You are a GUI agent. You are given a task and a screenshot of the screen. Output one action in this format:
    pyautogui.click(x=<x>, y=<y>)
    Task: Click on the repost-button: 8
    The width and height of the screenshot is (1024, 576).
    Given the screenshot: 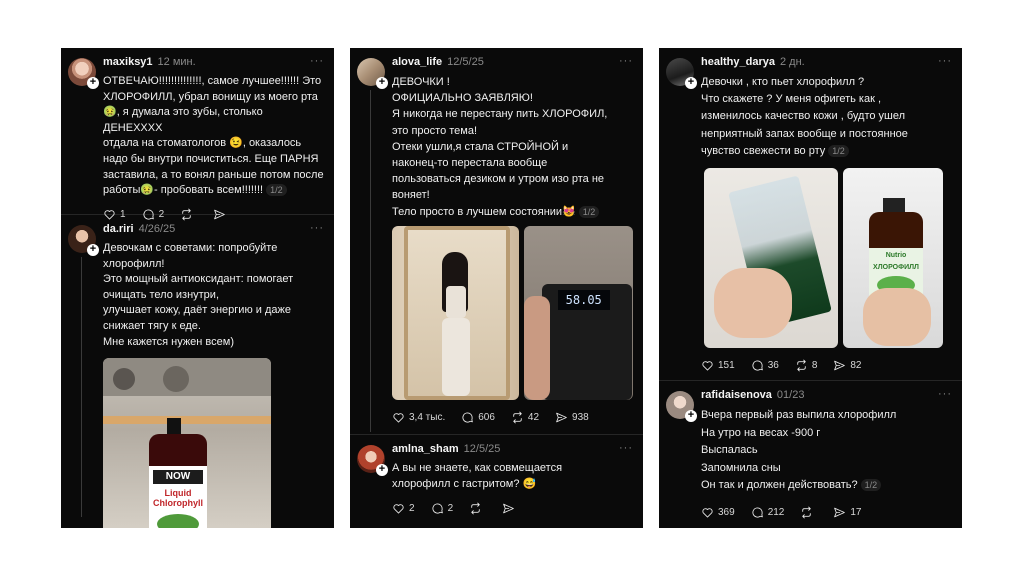 What is the action you would take?
    pyautogui.click(x=806, y=365)
    